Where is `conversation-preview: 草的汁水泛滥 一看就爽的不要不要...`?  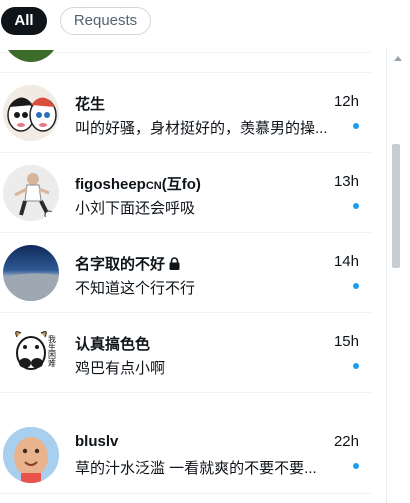
conversation-preview: 草的汁水泛滥 一看就爽的不要不要... is located at coordinates (196, 468).